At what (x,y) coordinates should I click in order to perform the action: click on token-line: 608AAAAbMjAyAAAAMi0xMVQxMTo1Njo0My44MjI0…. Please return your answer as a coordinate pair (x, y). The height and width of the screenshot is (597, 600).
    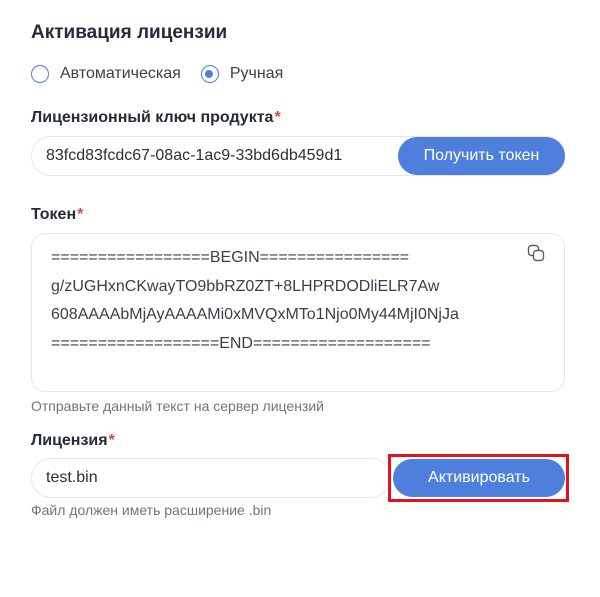
    Looking at the image, I should click on (255, 314).